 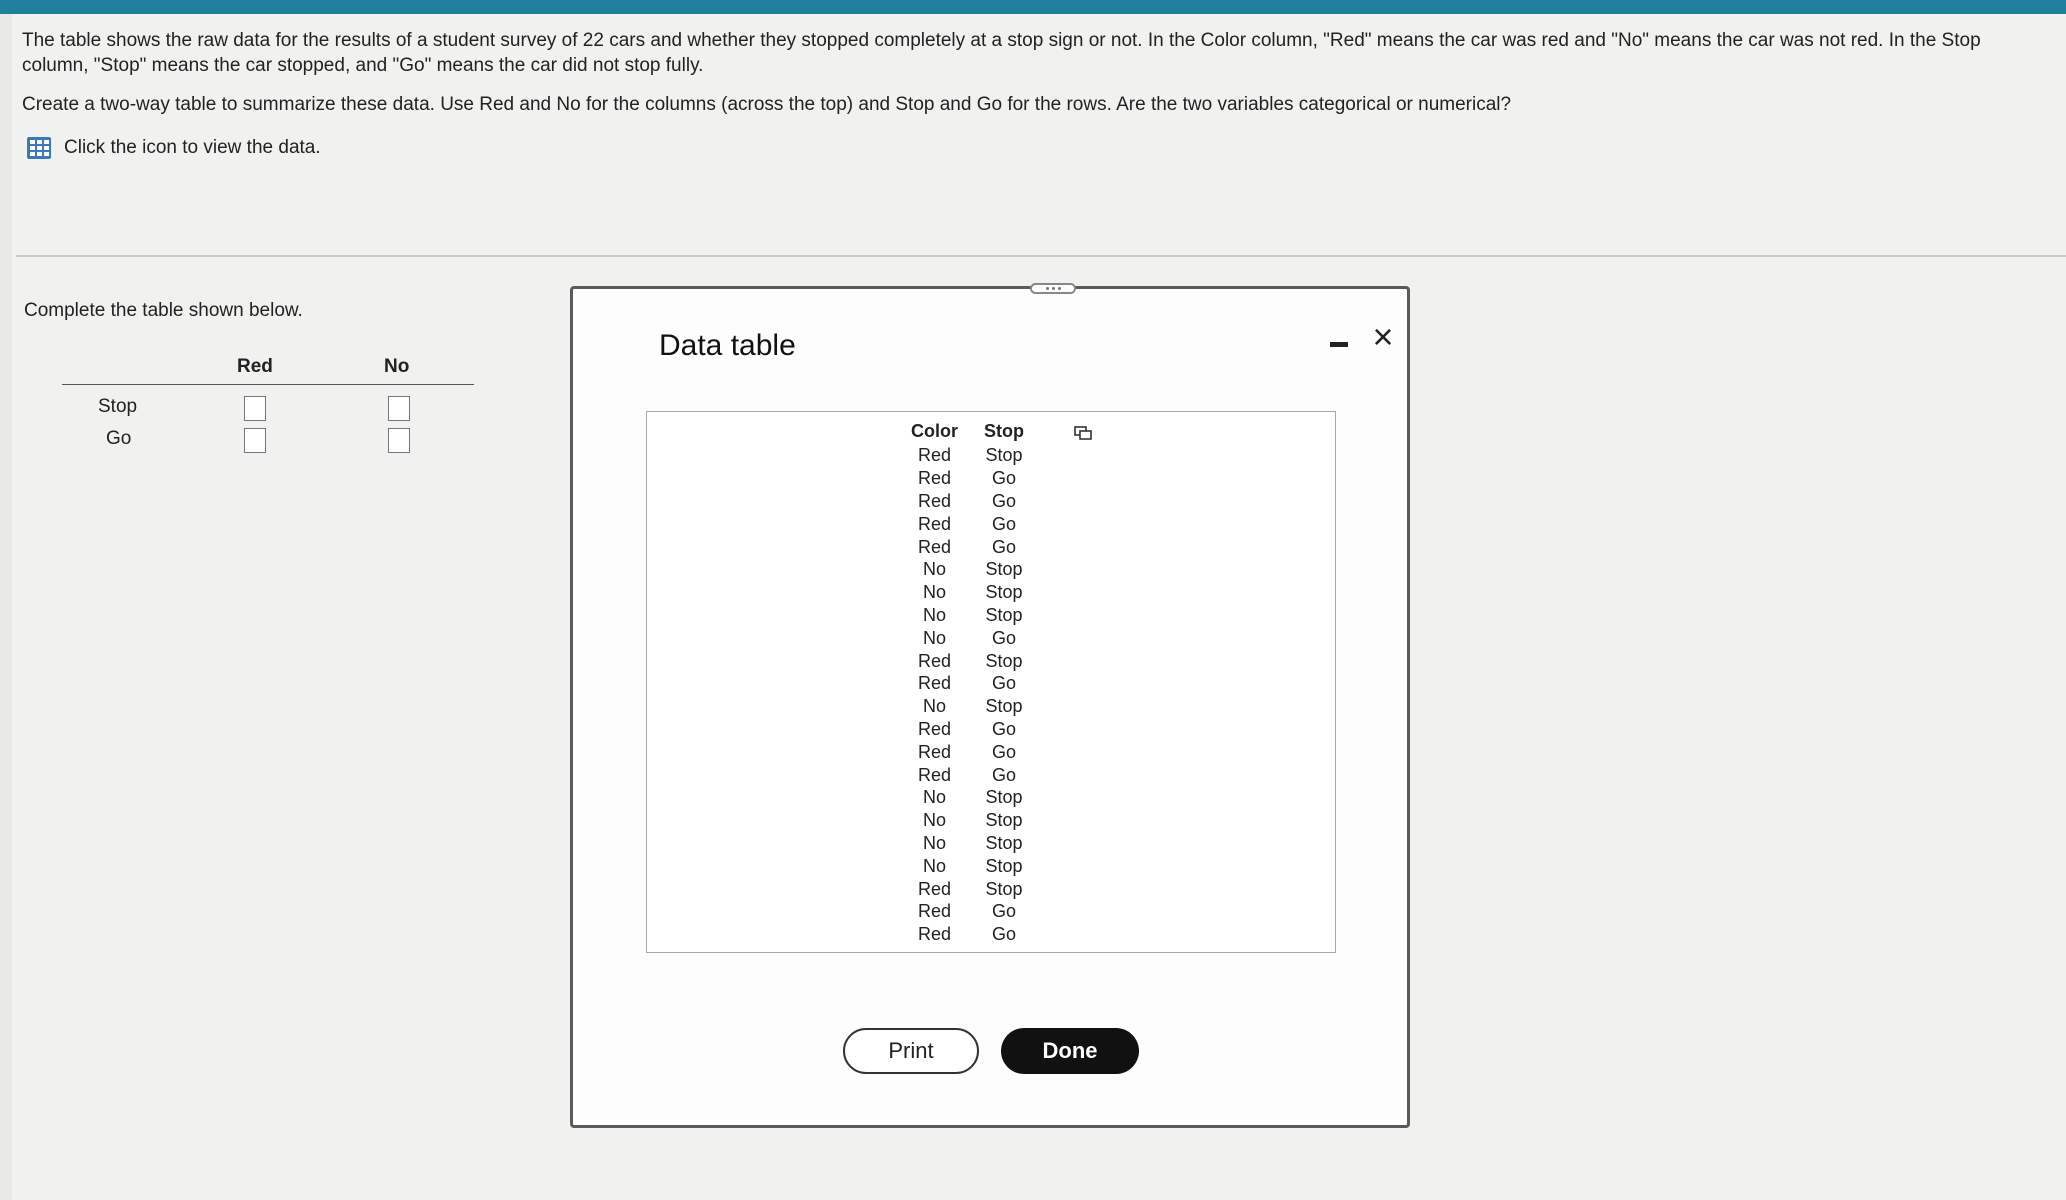 I want to click on col-header-stop: Stop, so click(x=1004, y=430).